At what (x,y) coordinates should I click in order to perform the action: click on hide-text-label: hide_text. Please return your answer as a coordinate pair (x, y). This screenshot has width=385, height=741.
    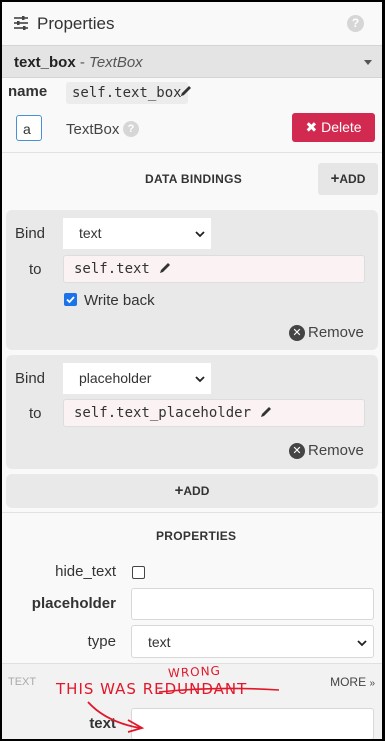
    Looking at the image, I should click on (85, 571).